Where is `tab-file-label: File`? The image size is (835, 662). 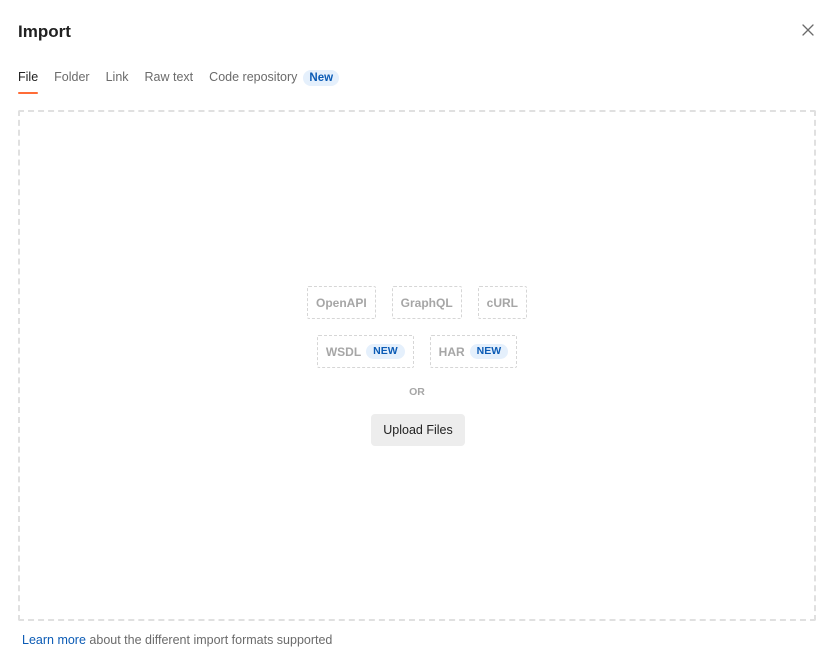
tab-file-label: File is located at coordinates (28, 77).